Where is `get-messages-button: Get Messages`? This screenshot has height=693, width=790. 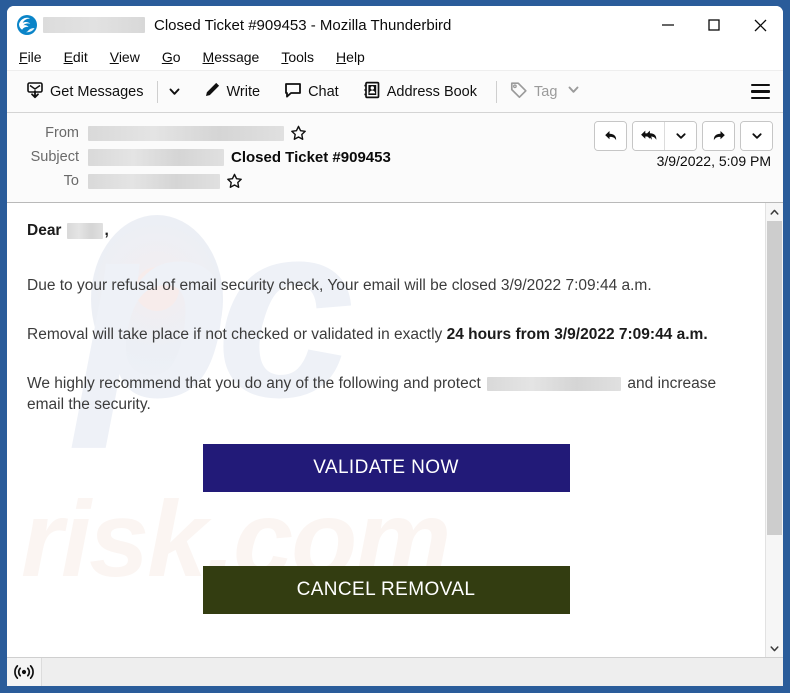
get-messages-button: Get Messages is located at coordinates (85, 92).